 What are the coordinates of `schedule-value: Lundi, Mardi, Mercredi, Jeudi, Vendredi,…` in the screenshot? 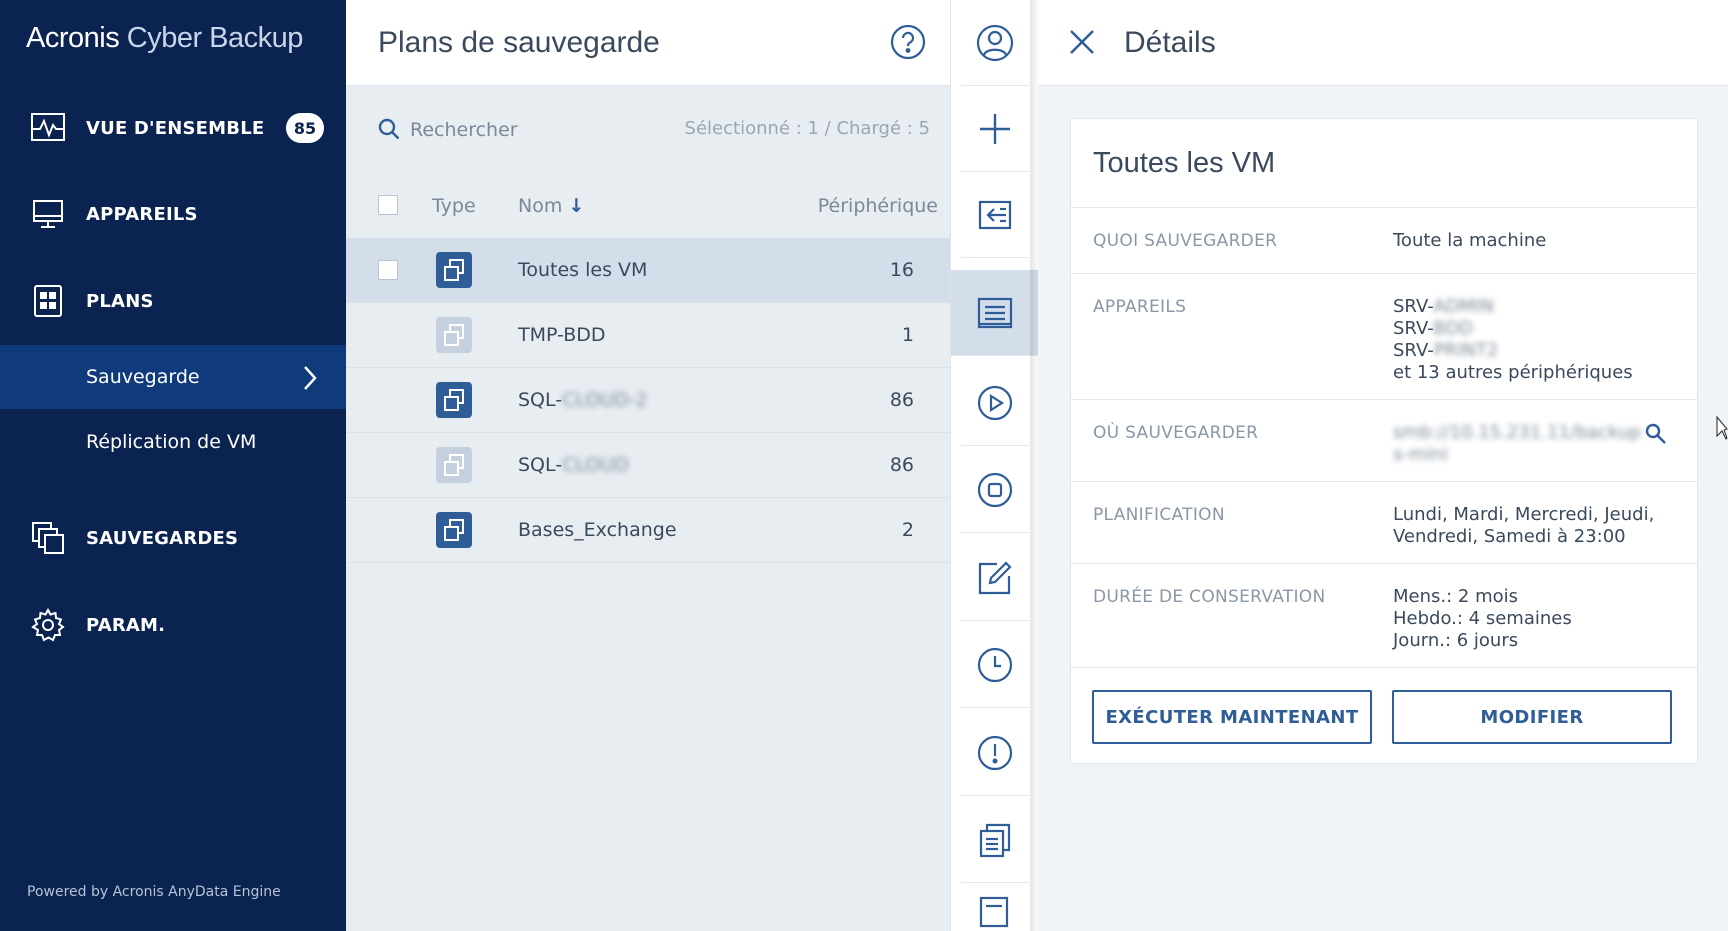 It's located at (1524, 525).